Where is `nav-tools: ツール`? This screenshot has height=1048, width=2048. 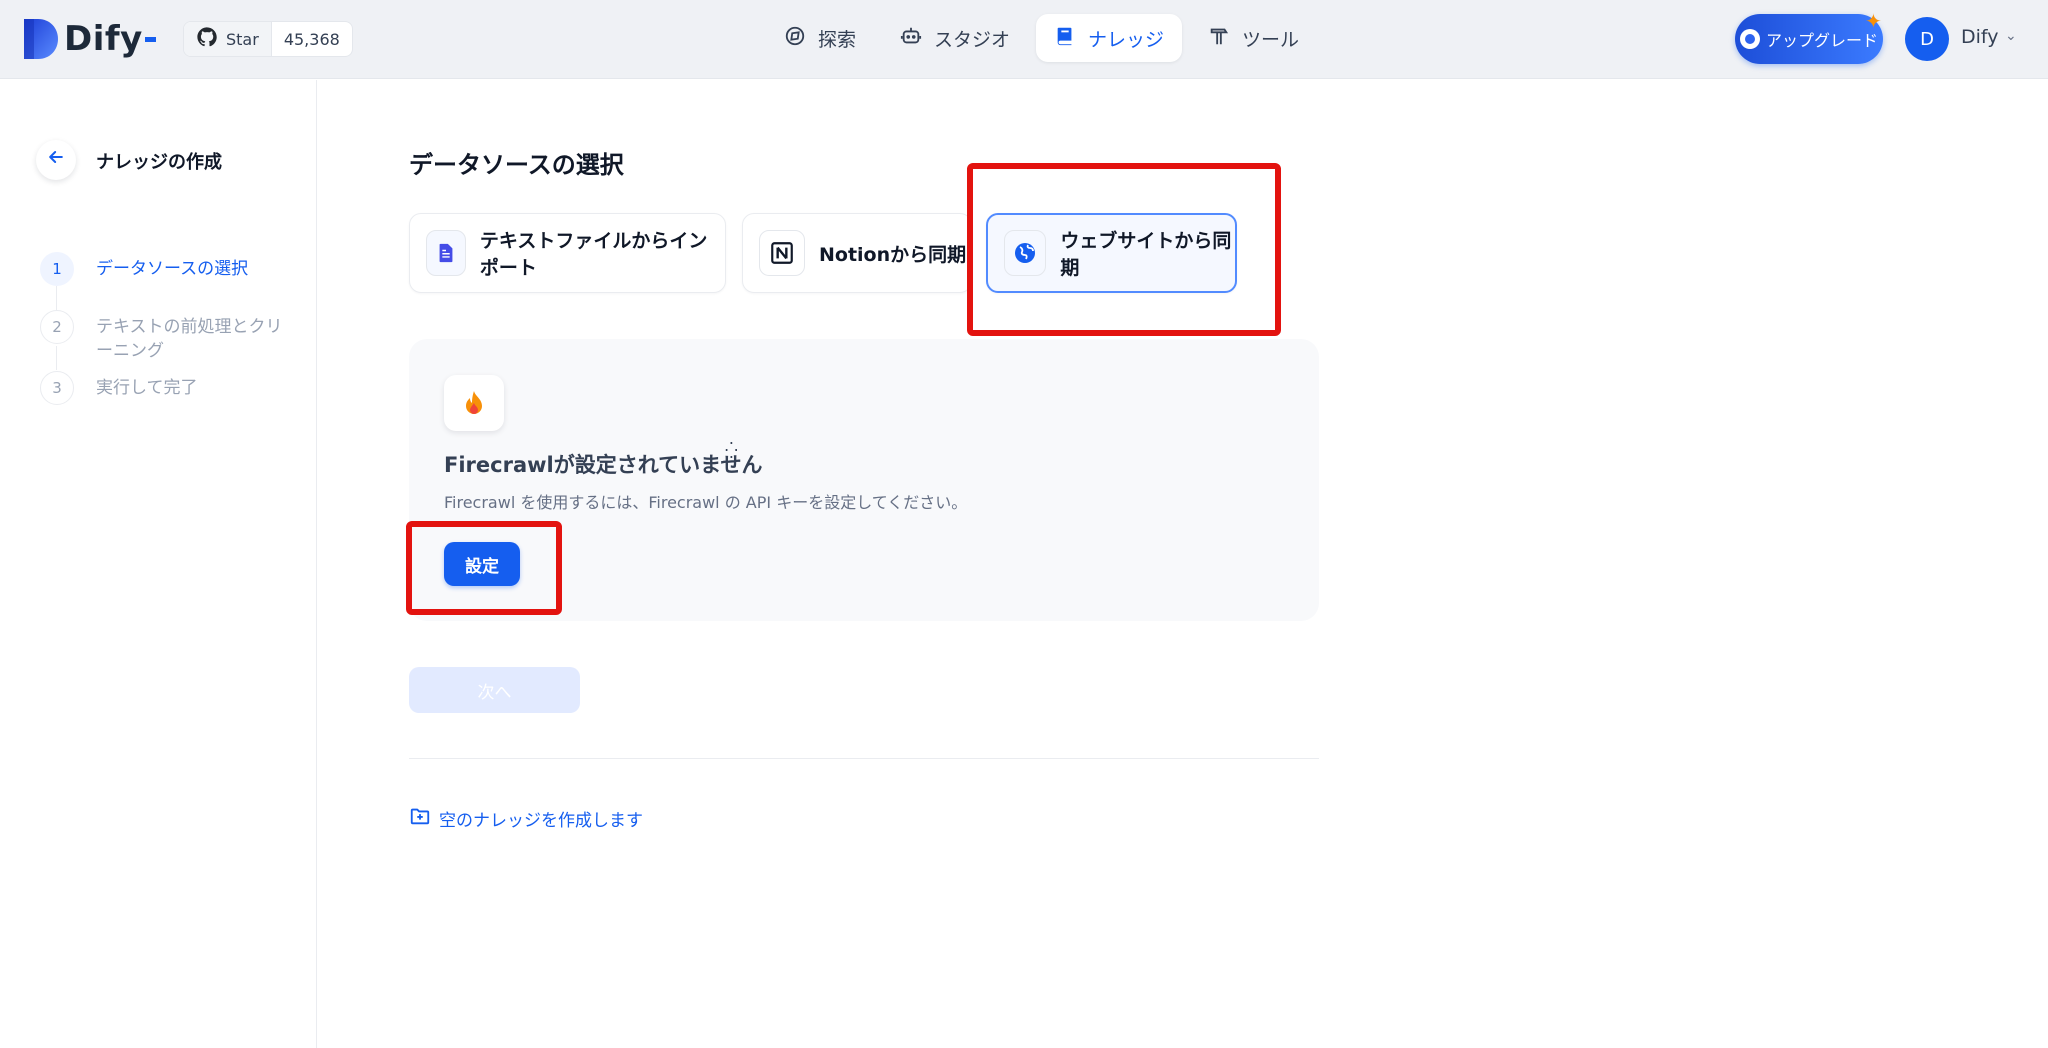 nav-tools: ツール is located at coordinates (1253, 38).